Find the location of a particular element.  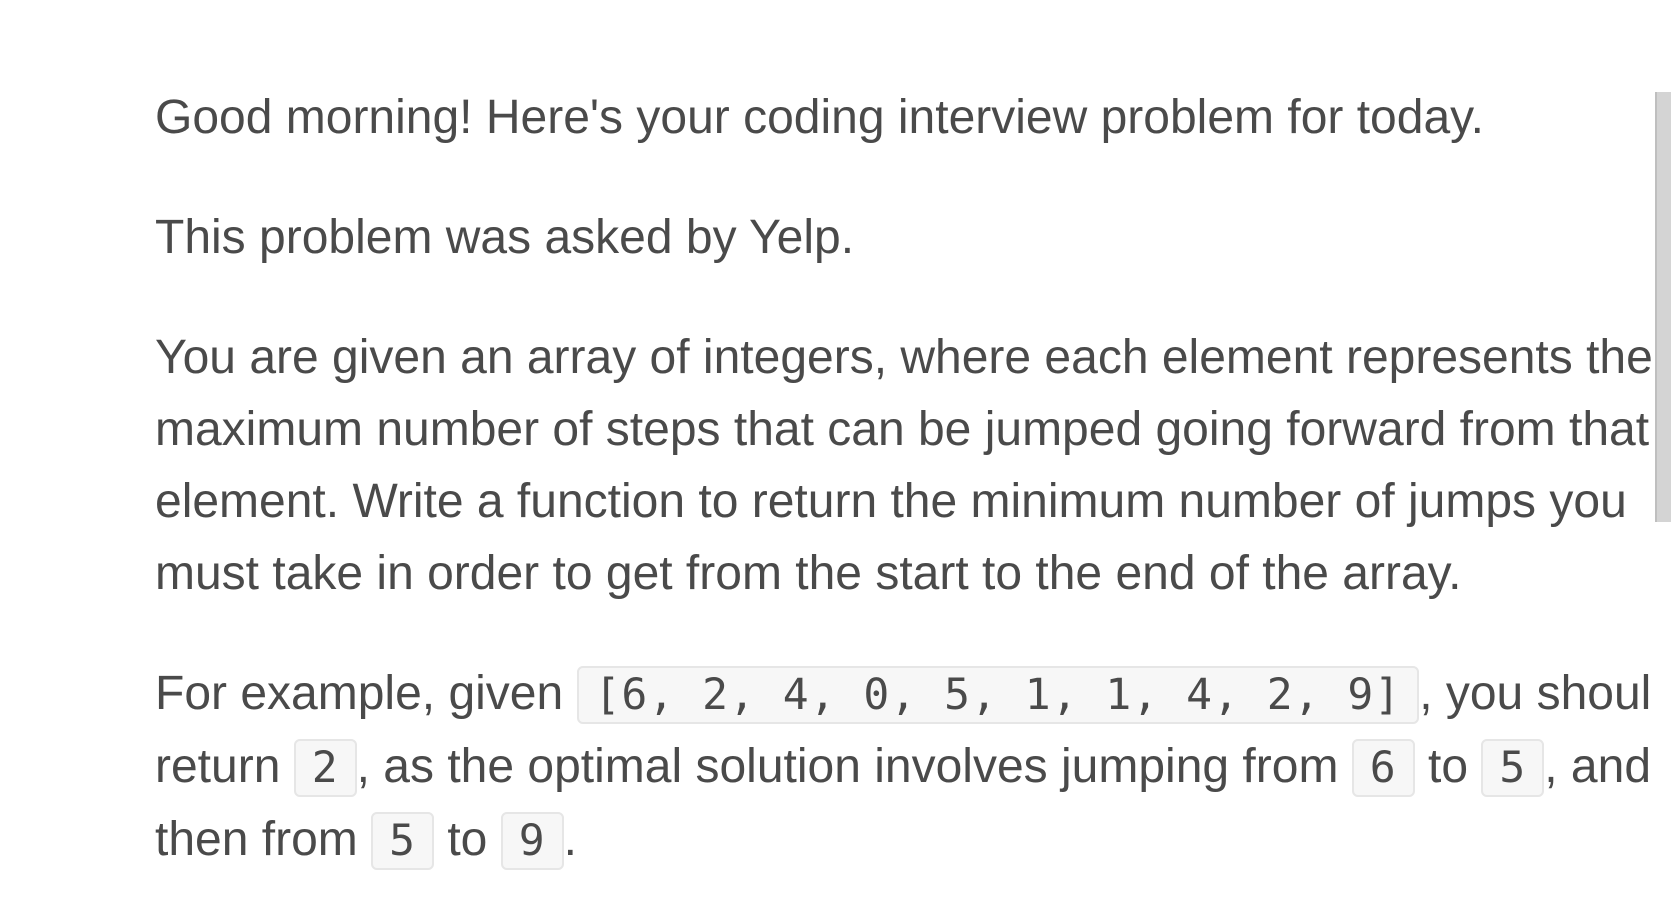

example-text-1: For example, given is located at coordinates (366, 693).